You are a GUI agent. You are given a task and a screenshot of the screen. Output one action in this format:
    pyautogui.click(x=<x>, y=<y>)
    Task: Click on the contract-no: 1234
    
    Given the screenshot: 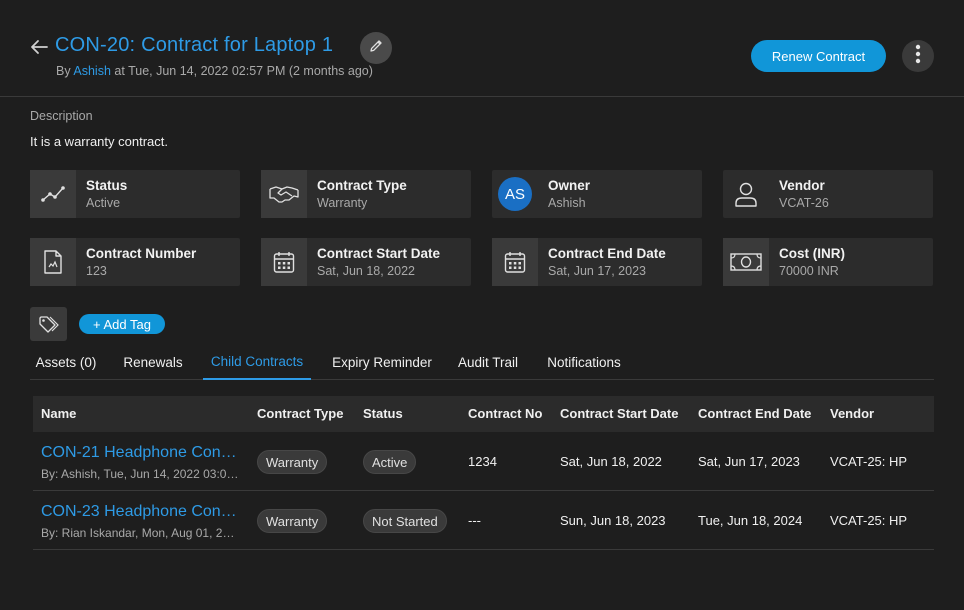 What is the action you would take?
    pyautogui.click(x=482, y=461)
    